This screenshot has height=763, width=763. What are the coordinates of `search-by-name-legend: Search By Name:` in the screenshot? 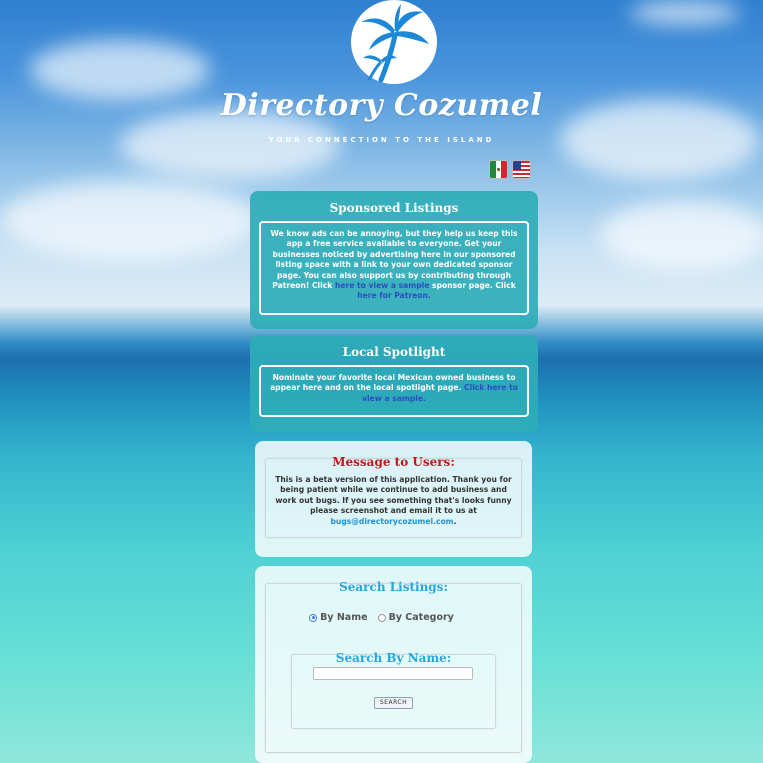 It's located at (393, 656).